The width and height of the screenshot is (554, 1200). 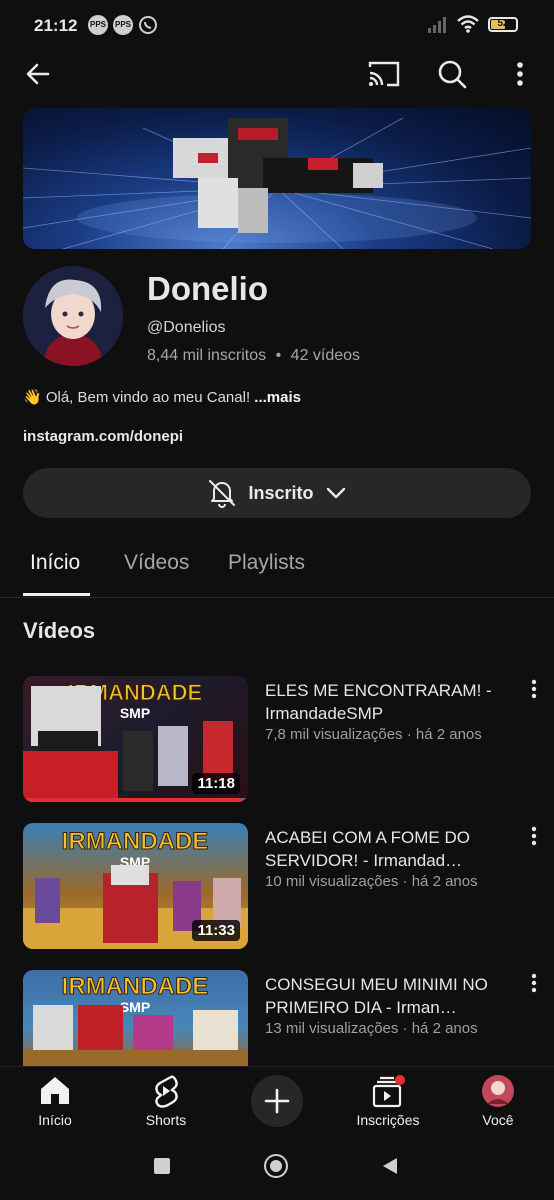 I want to click on nav-label: Inscrições, so click(x=388, y=1120).